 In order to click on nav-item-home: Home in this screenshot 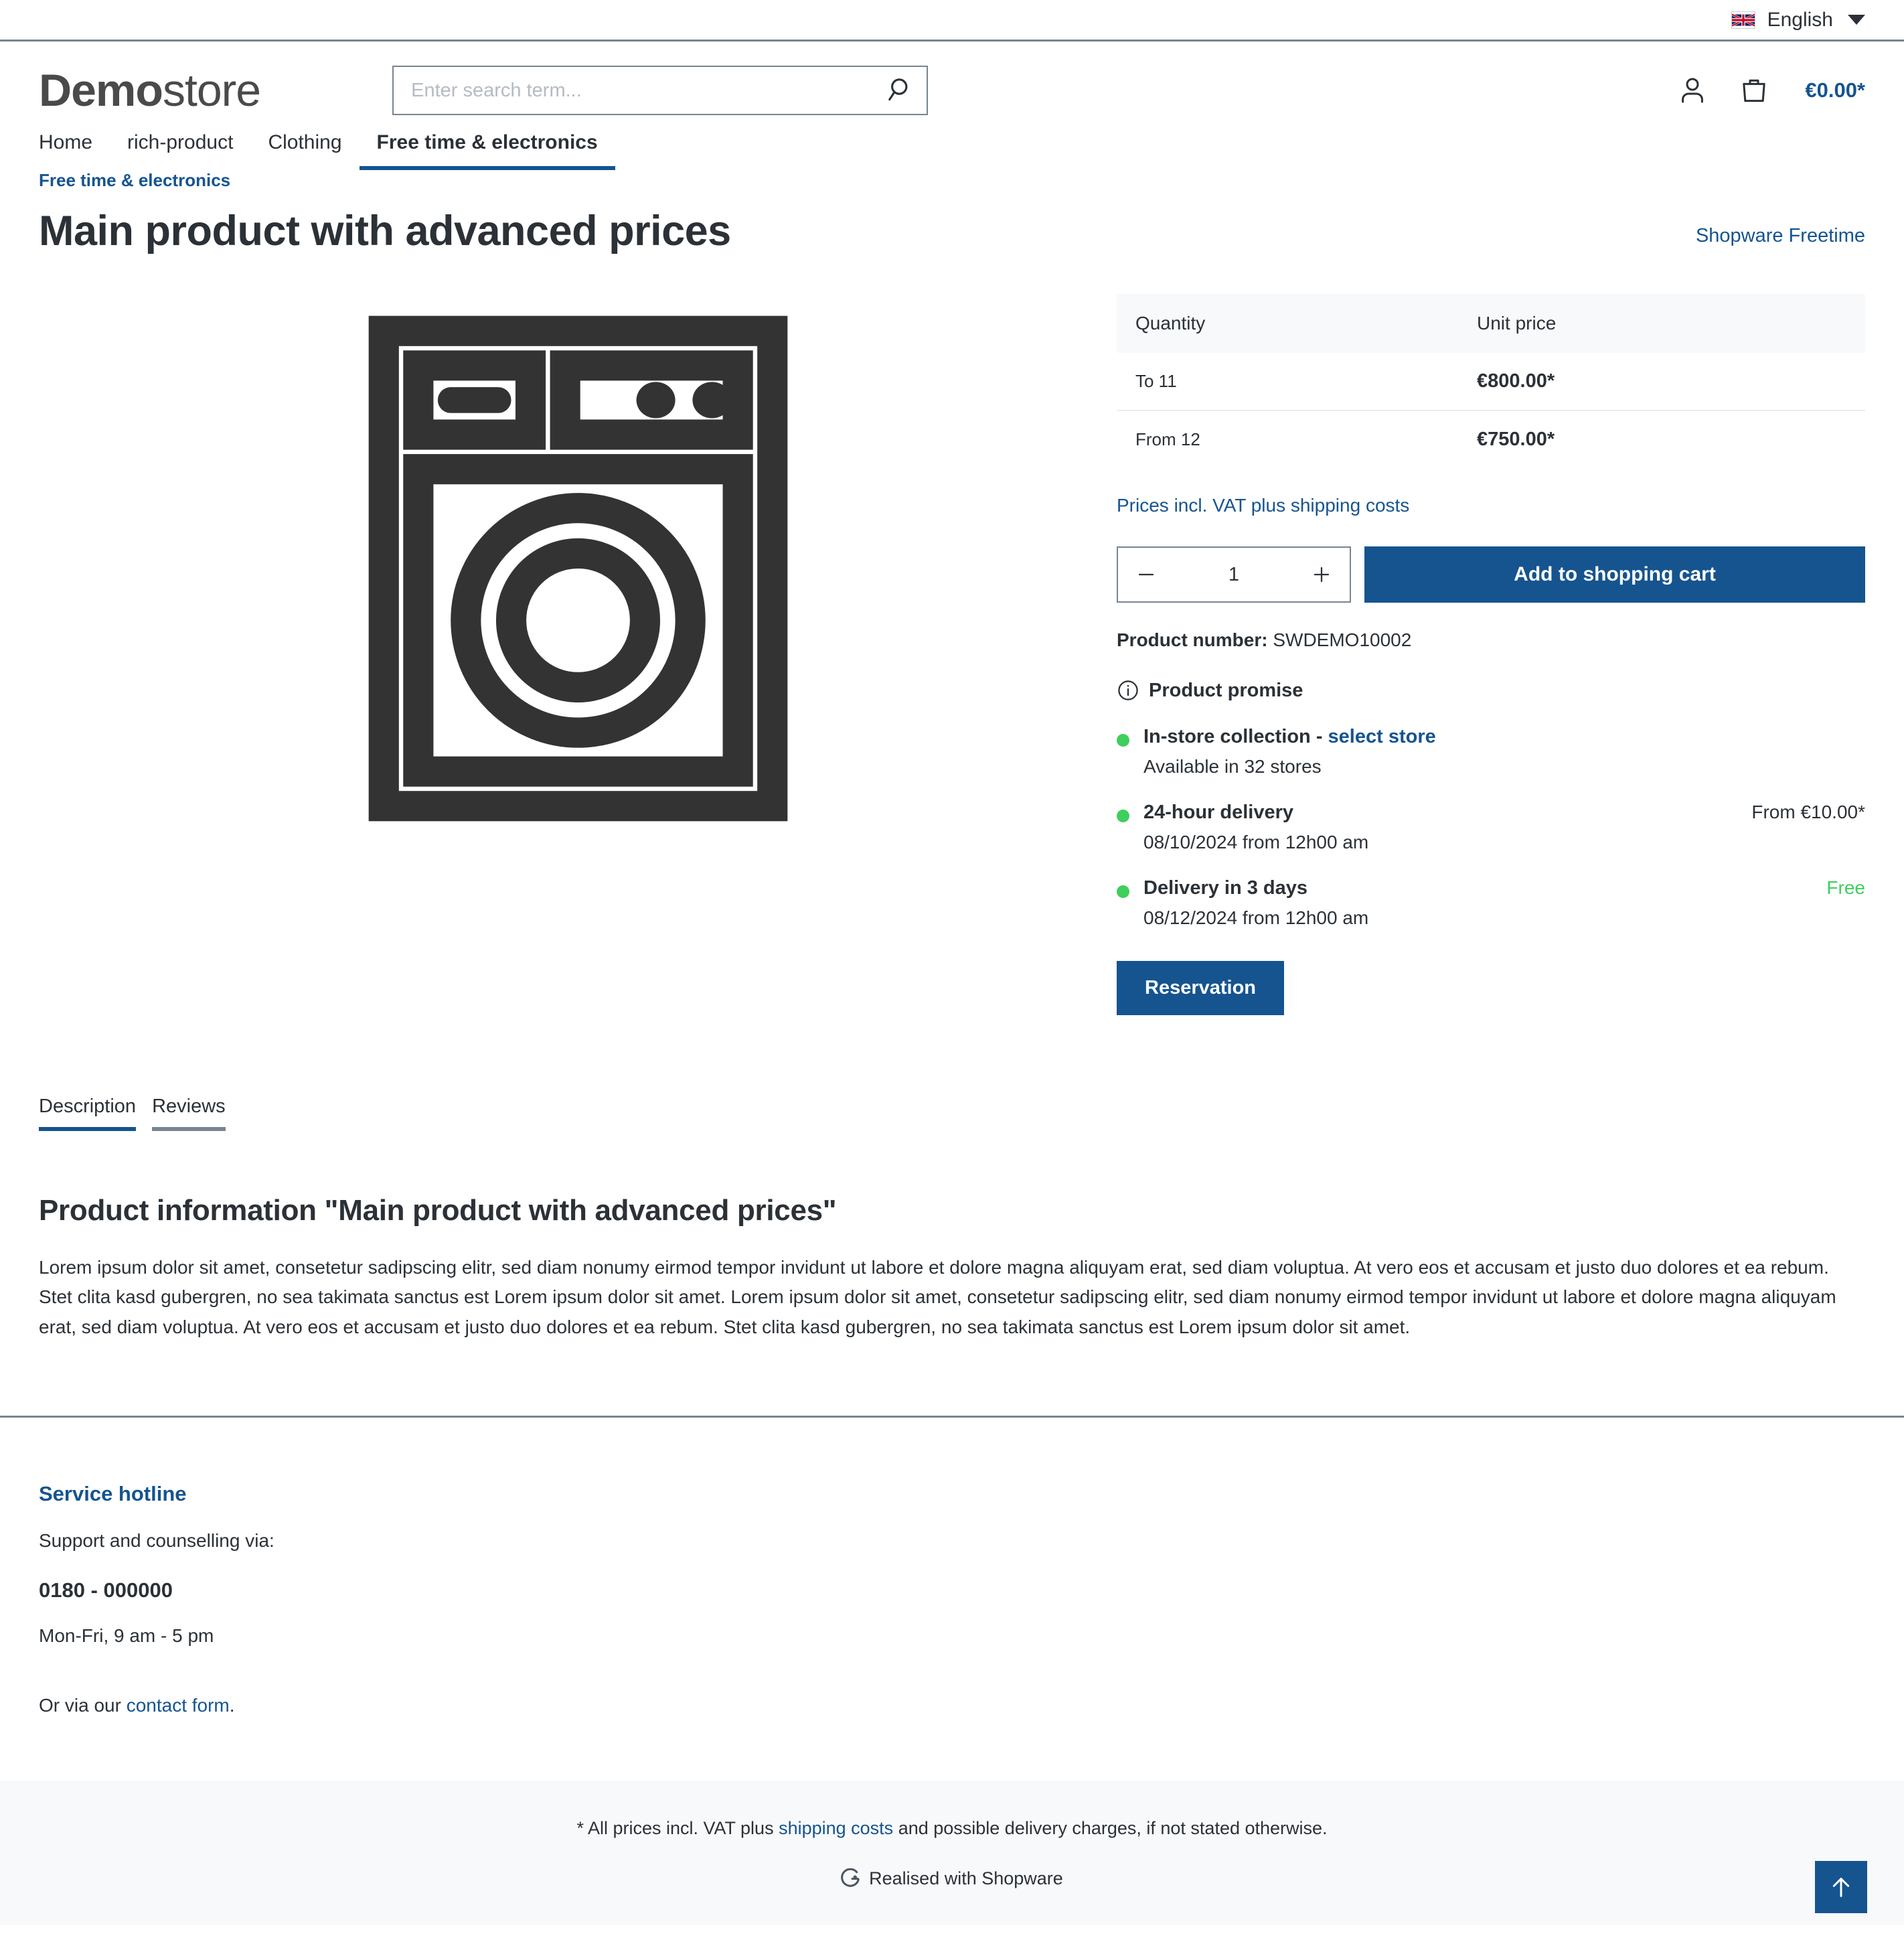, I will do `click(65, 150)`.